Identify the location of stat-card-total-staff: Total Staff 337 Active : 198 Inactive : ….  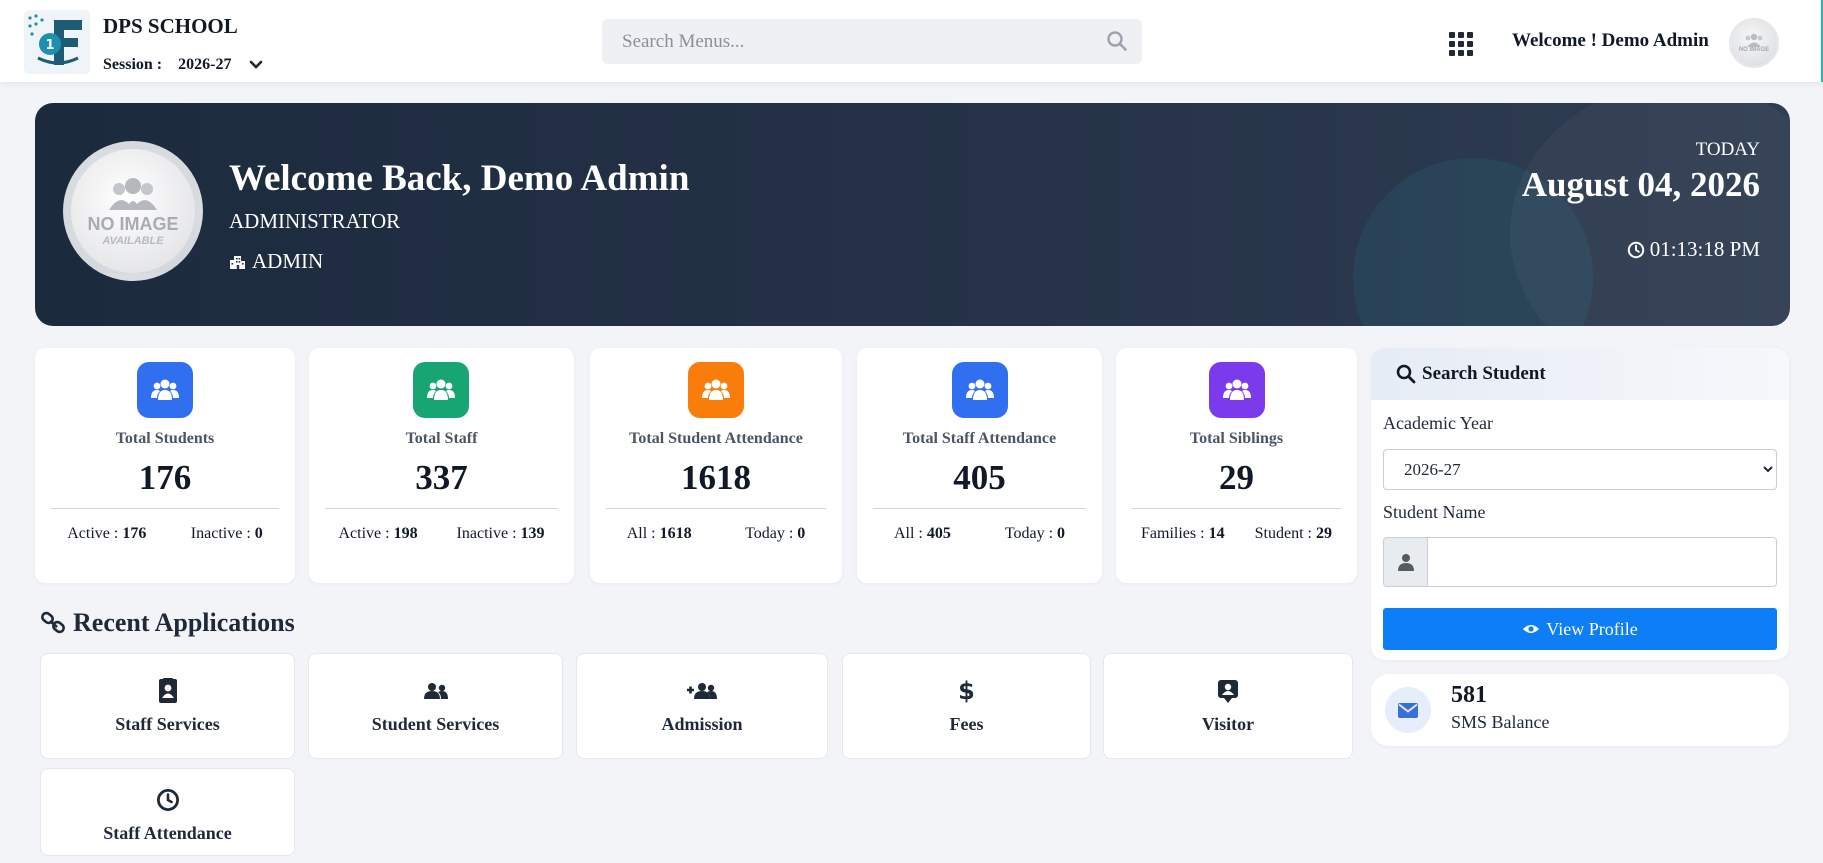
(441, 465).